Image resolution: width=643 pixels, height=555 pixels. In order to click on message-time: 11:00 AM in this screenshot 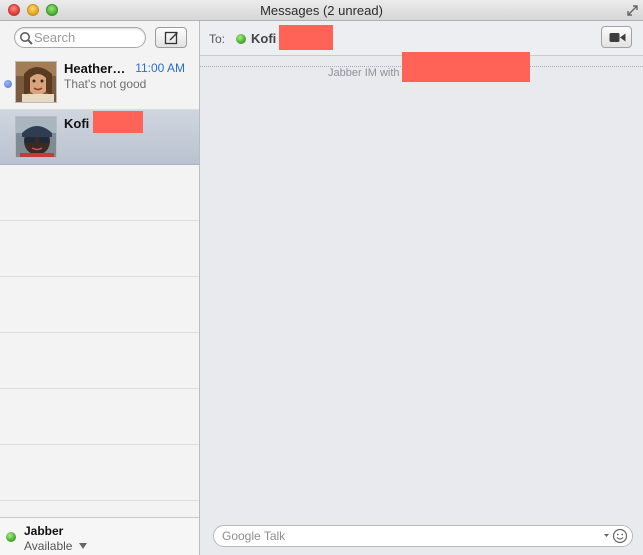, I will do `click(160, 68)`.